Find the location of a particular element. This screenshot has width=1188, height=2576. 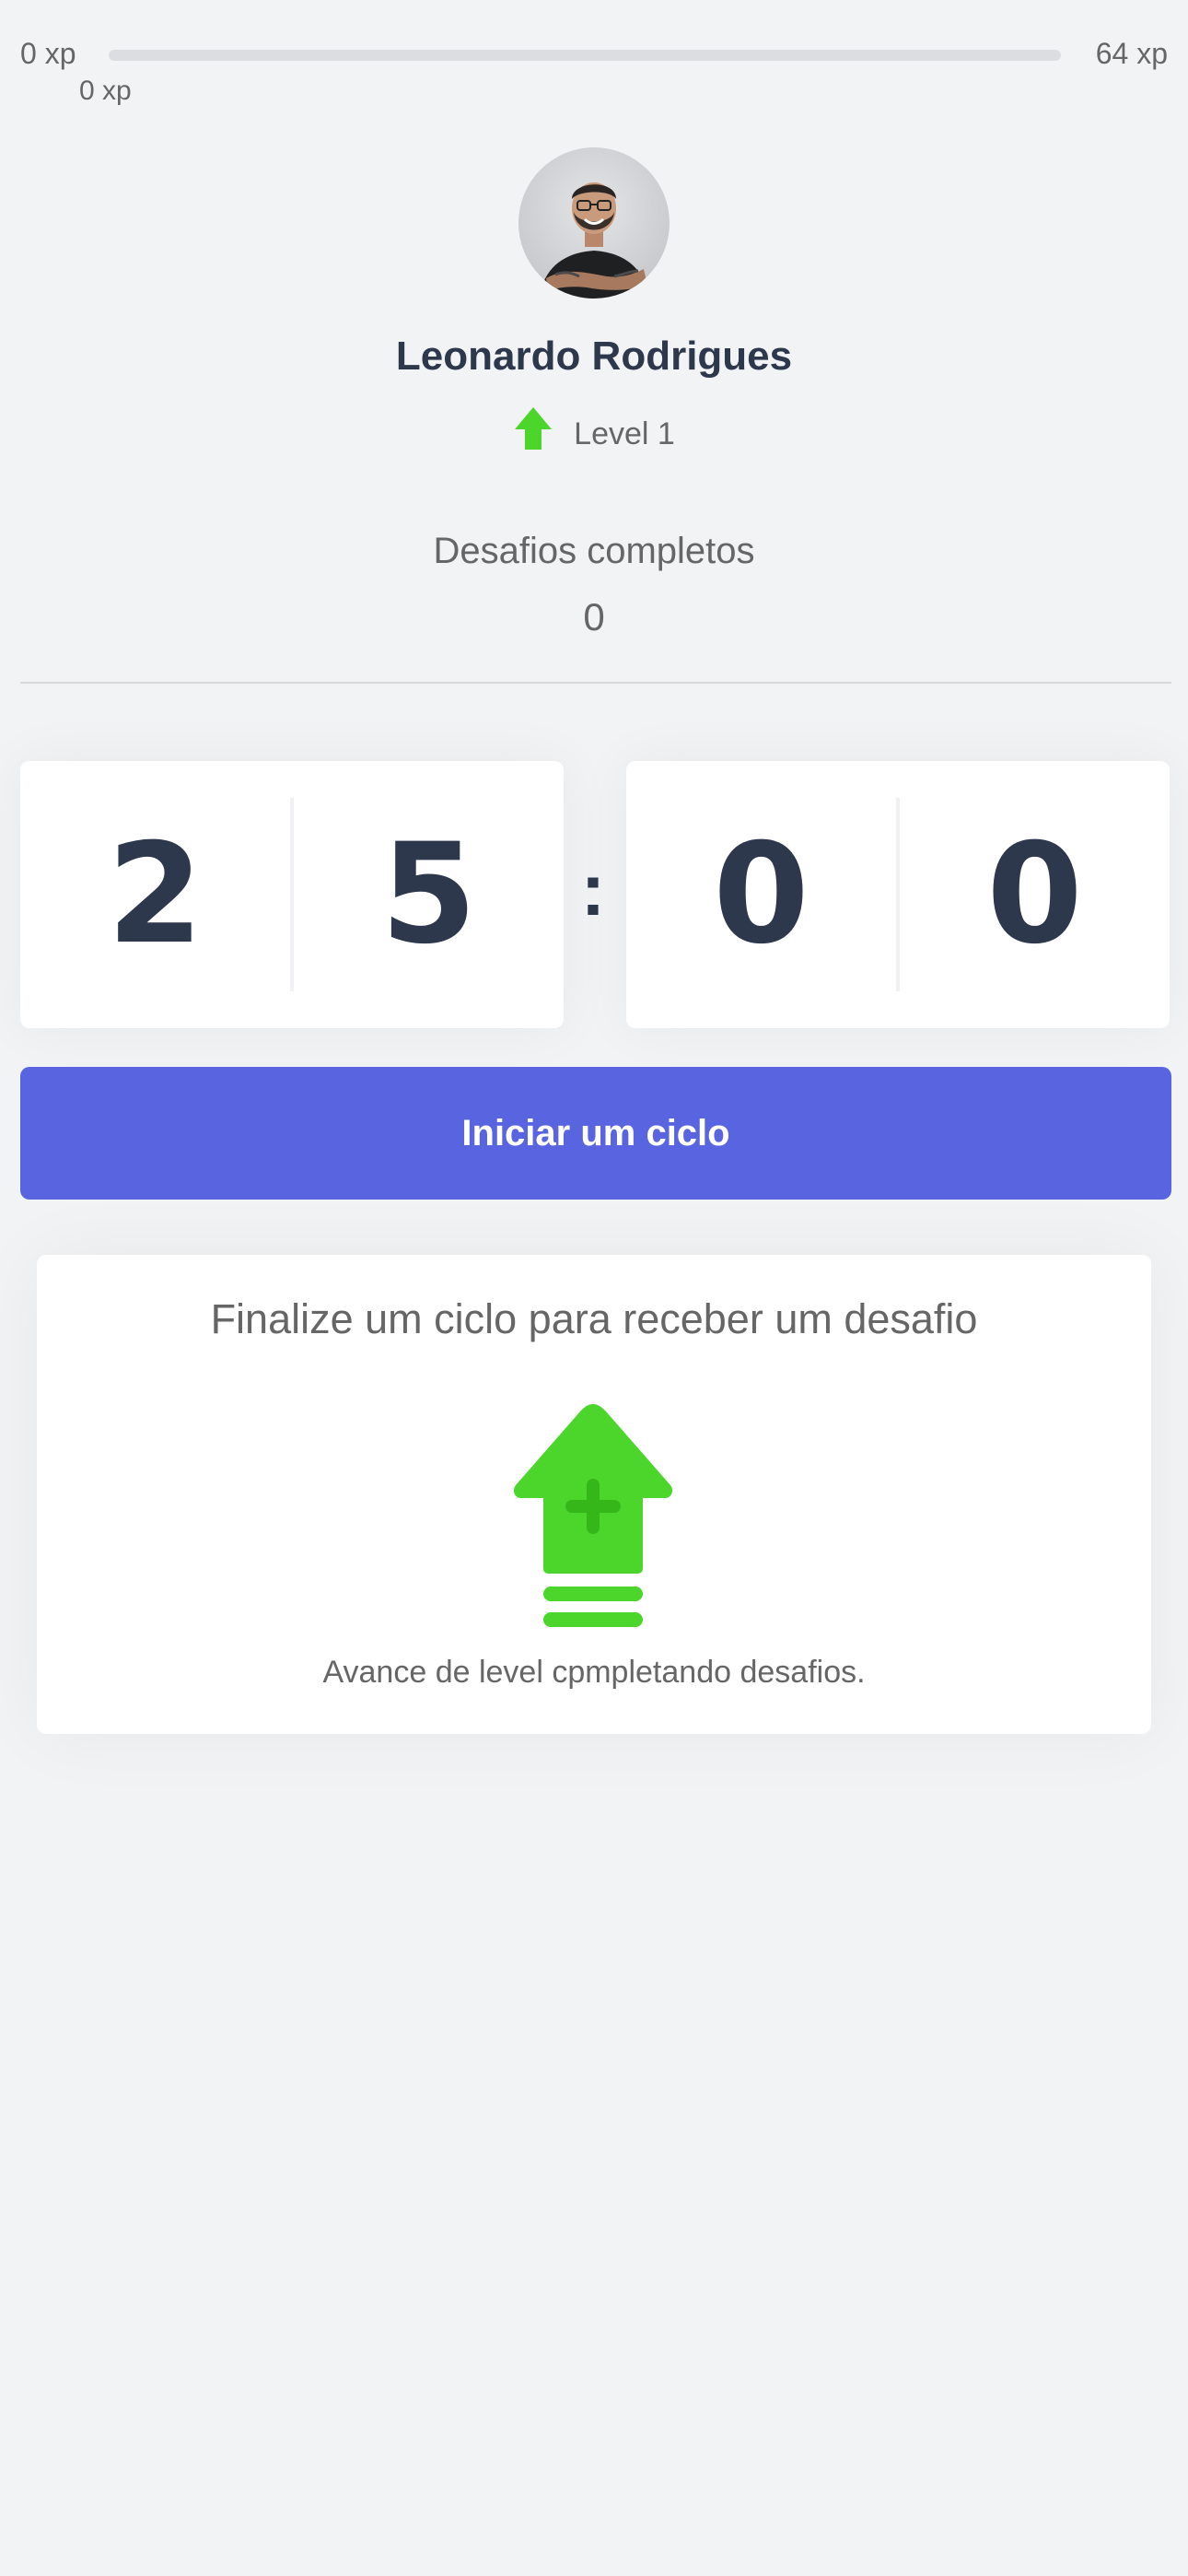

level-up-arrow-icon is located at coordinates (534, 428).